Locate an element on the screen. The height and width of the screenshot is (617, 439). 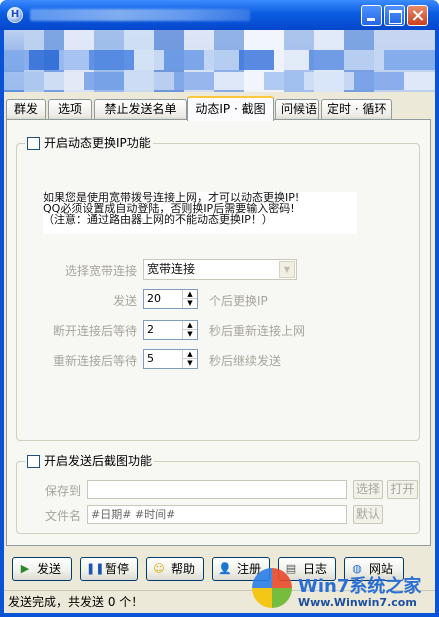
tab-mass-send: 群发 is located at coordinates (26, 109).